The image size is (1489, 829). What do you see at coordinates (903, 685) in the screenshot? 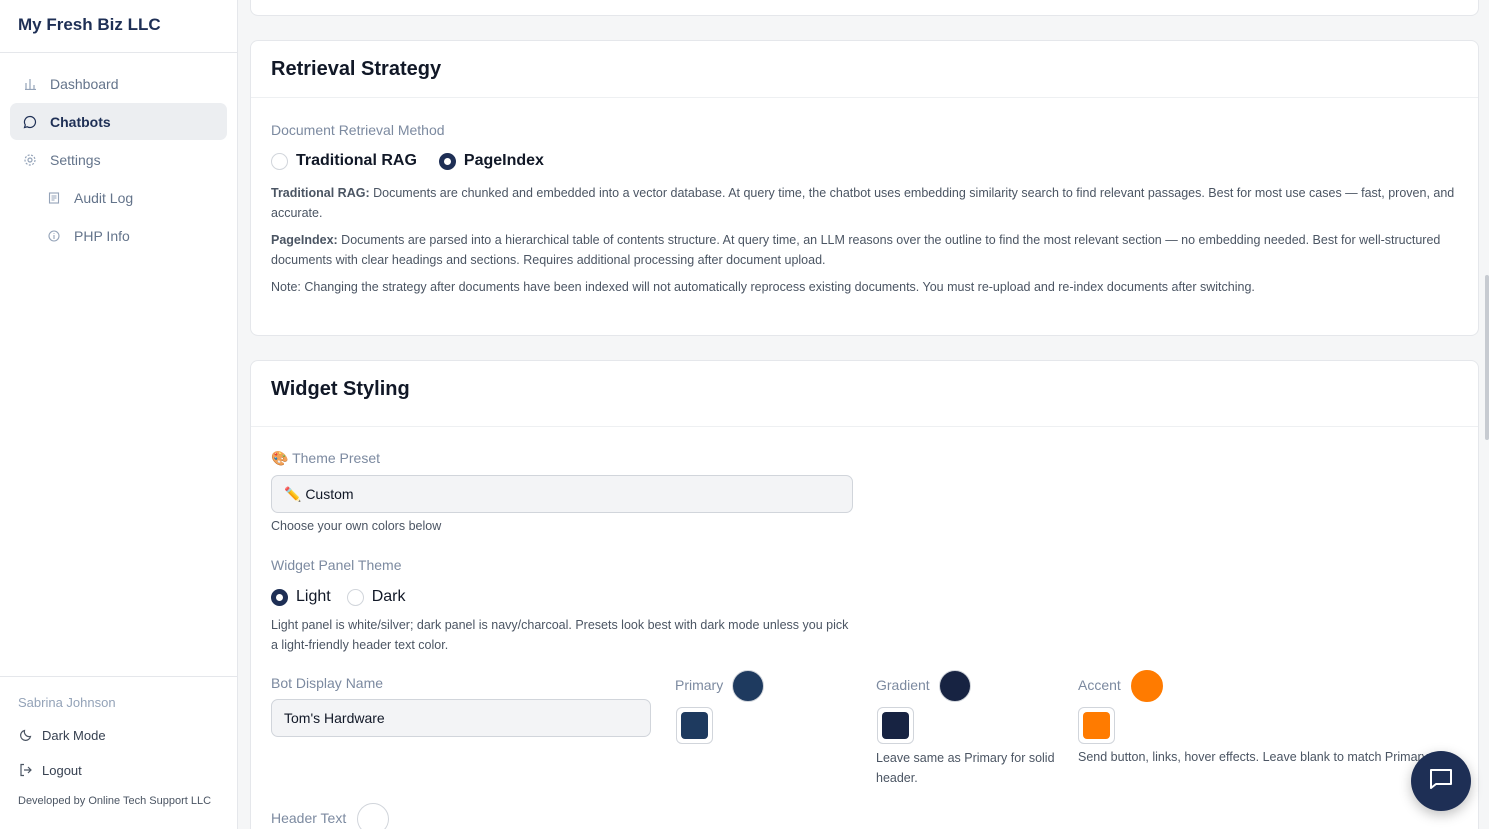
I see `gradient-label: Gradient` at bounding box center [903, 685].